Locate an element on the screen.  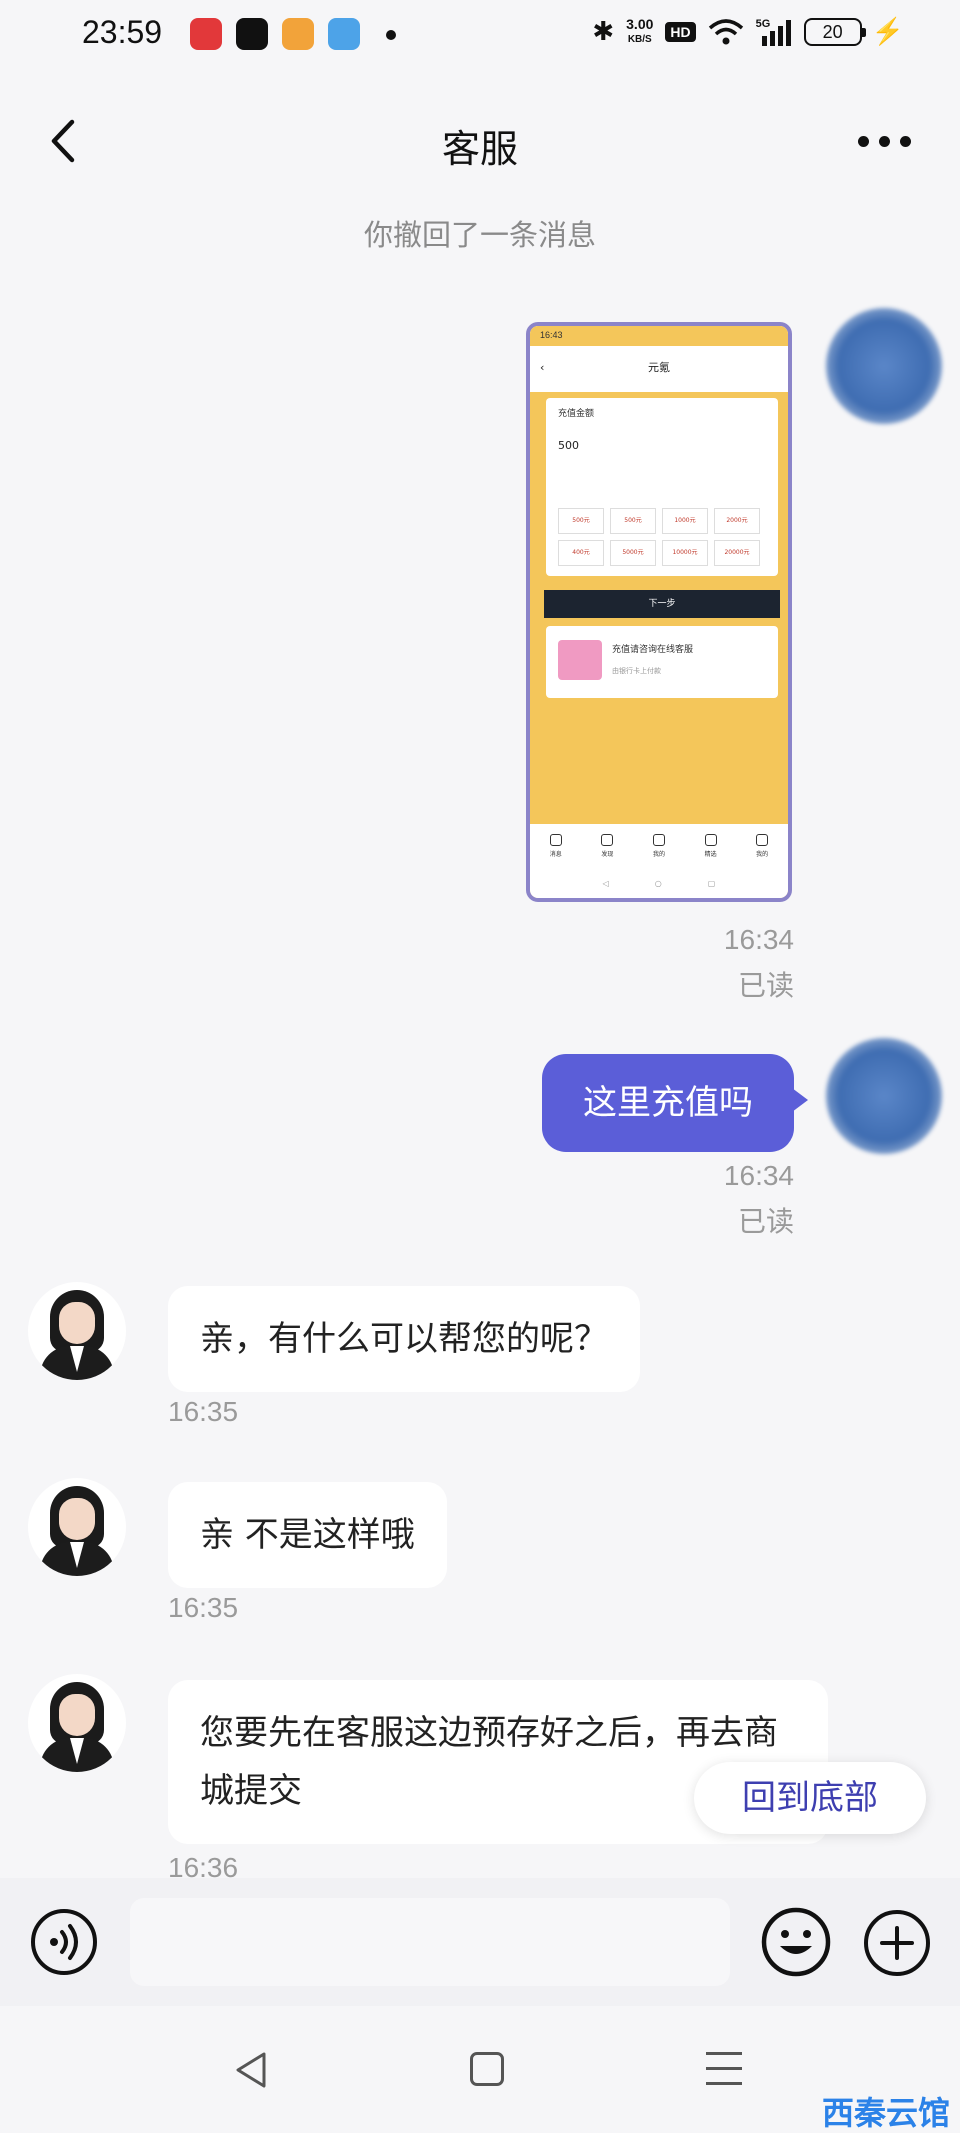
message-time: 16:36 is located at coordinates (203, 1865).